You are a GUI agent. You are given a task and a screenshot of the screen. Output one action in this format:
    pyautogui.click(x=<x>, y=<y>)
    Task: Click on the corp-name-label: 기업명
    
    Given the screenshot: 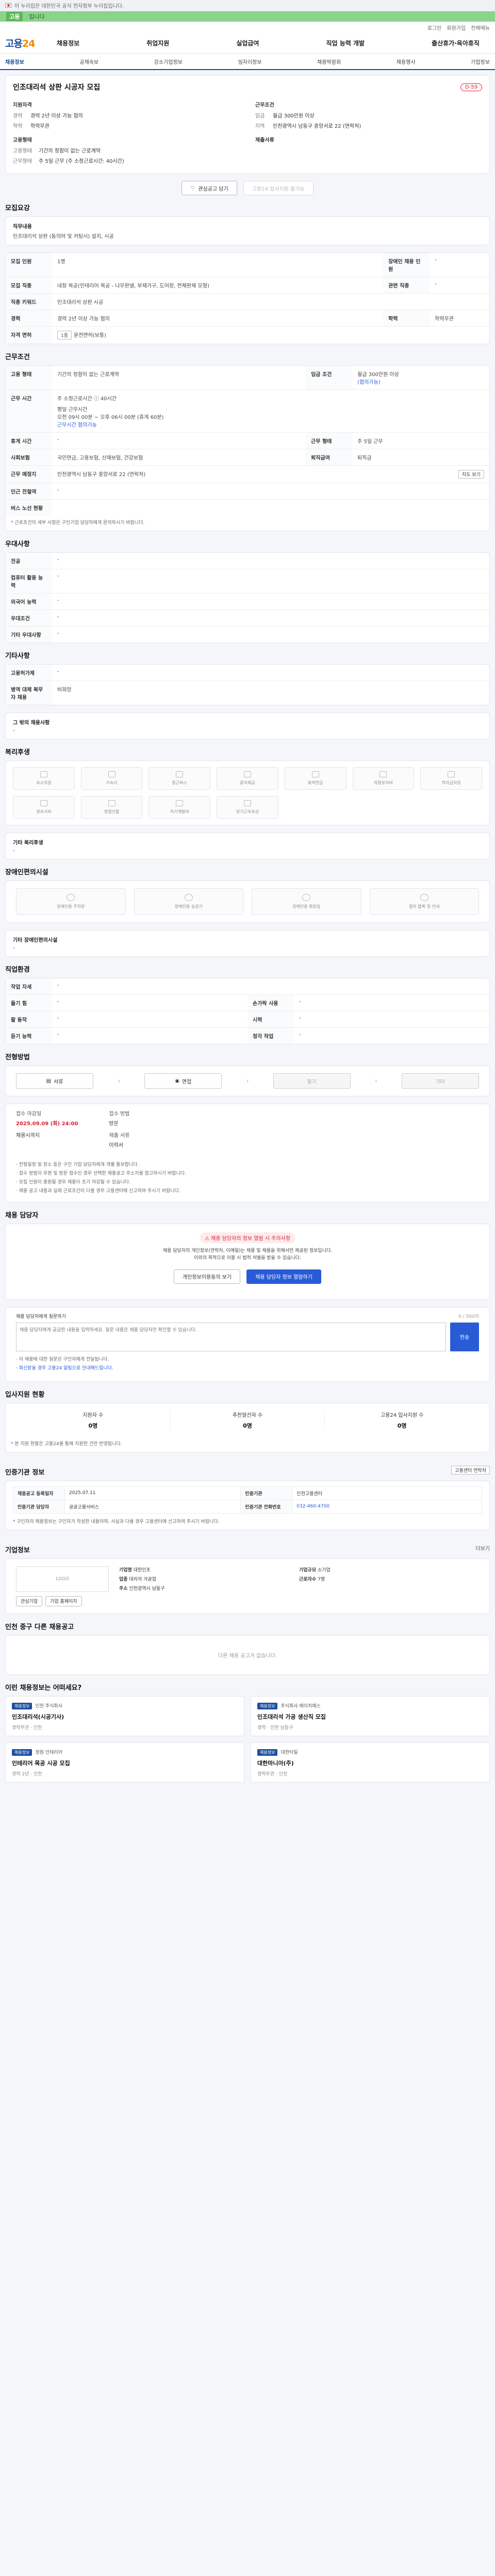 What is the action you would take?
    pyautogui.click(x=125, y=1570)
    